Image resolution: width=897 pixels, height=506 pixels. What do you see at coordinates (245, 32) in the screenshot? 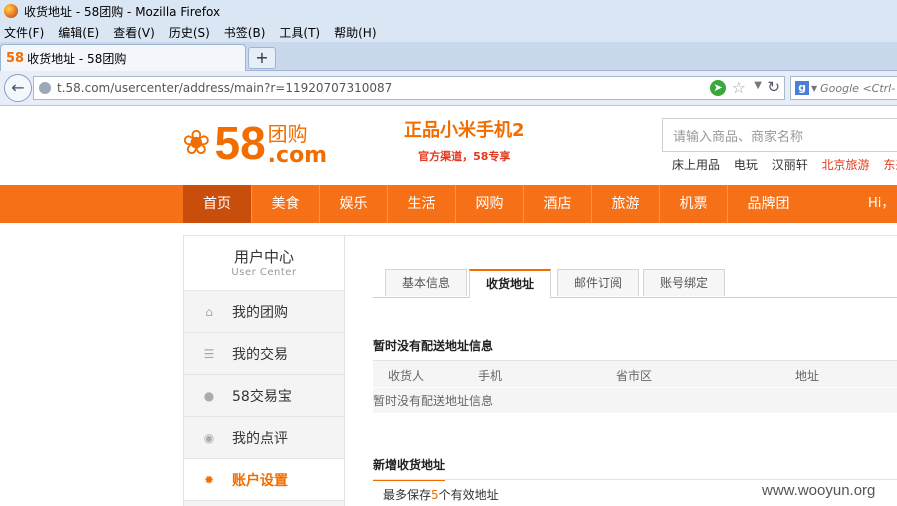
I see `menu-bookmarks: 书签(B)` at bounding box center [245, 32].